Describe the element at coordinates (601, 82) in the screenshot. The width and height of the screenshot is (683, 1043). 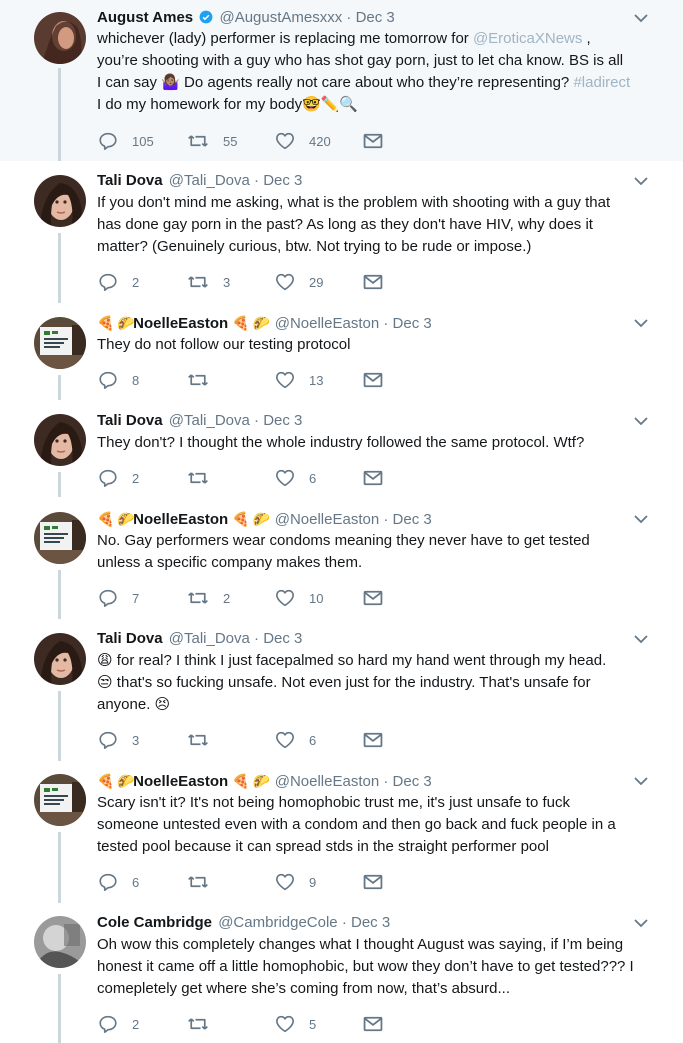
I see `hashtag-link: #ladirect` at that location.